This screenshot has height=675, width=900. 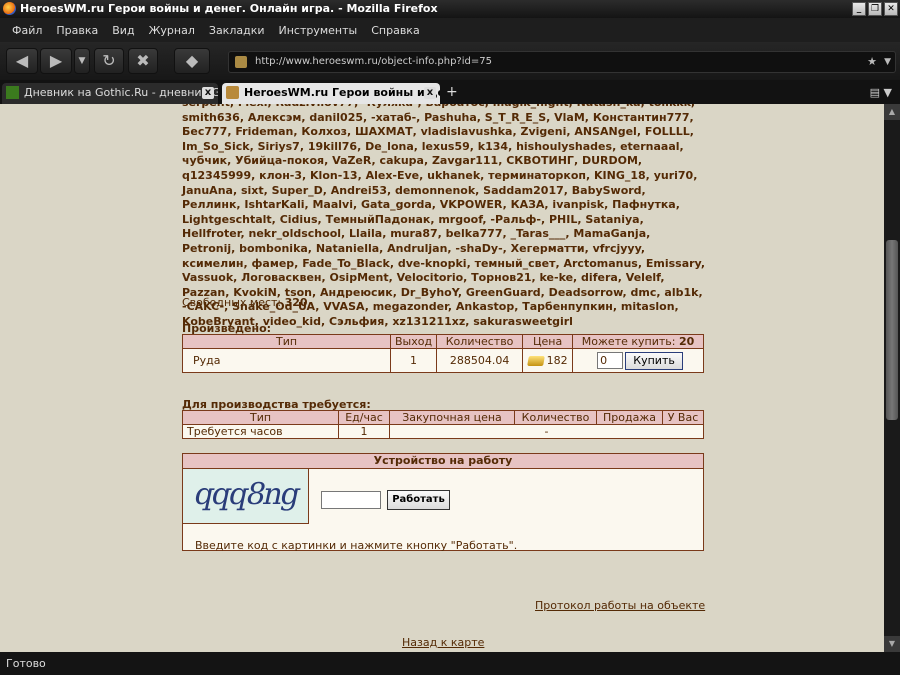 What do you see at coordinates (351, 500) in the screenshot?
I see `captcha-code-input` at bounding box center [351, 500].